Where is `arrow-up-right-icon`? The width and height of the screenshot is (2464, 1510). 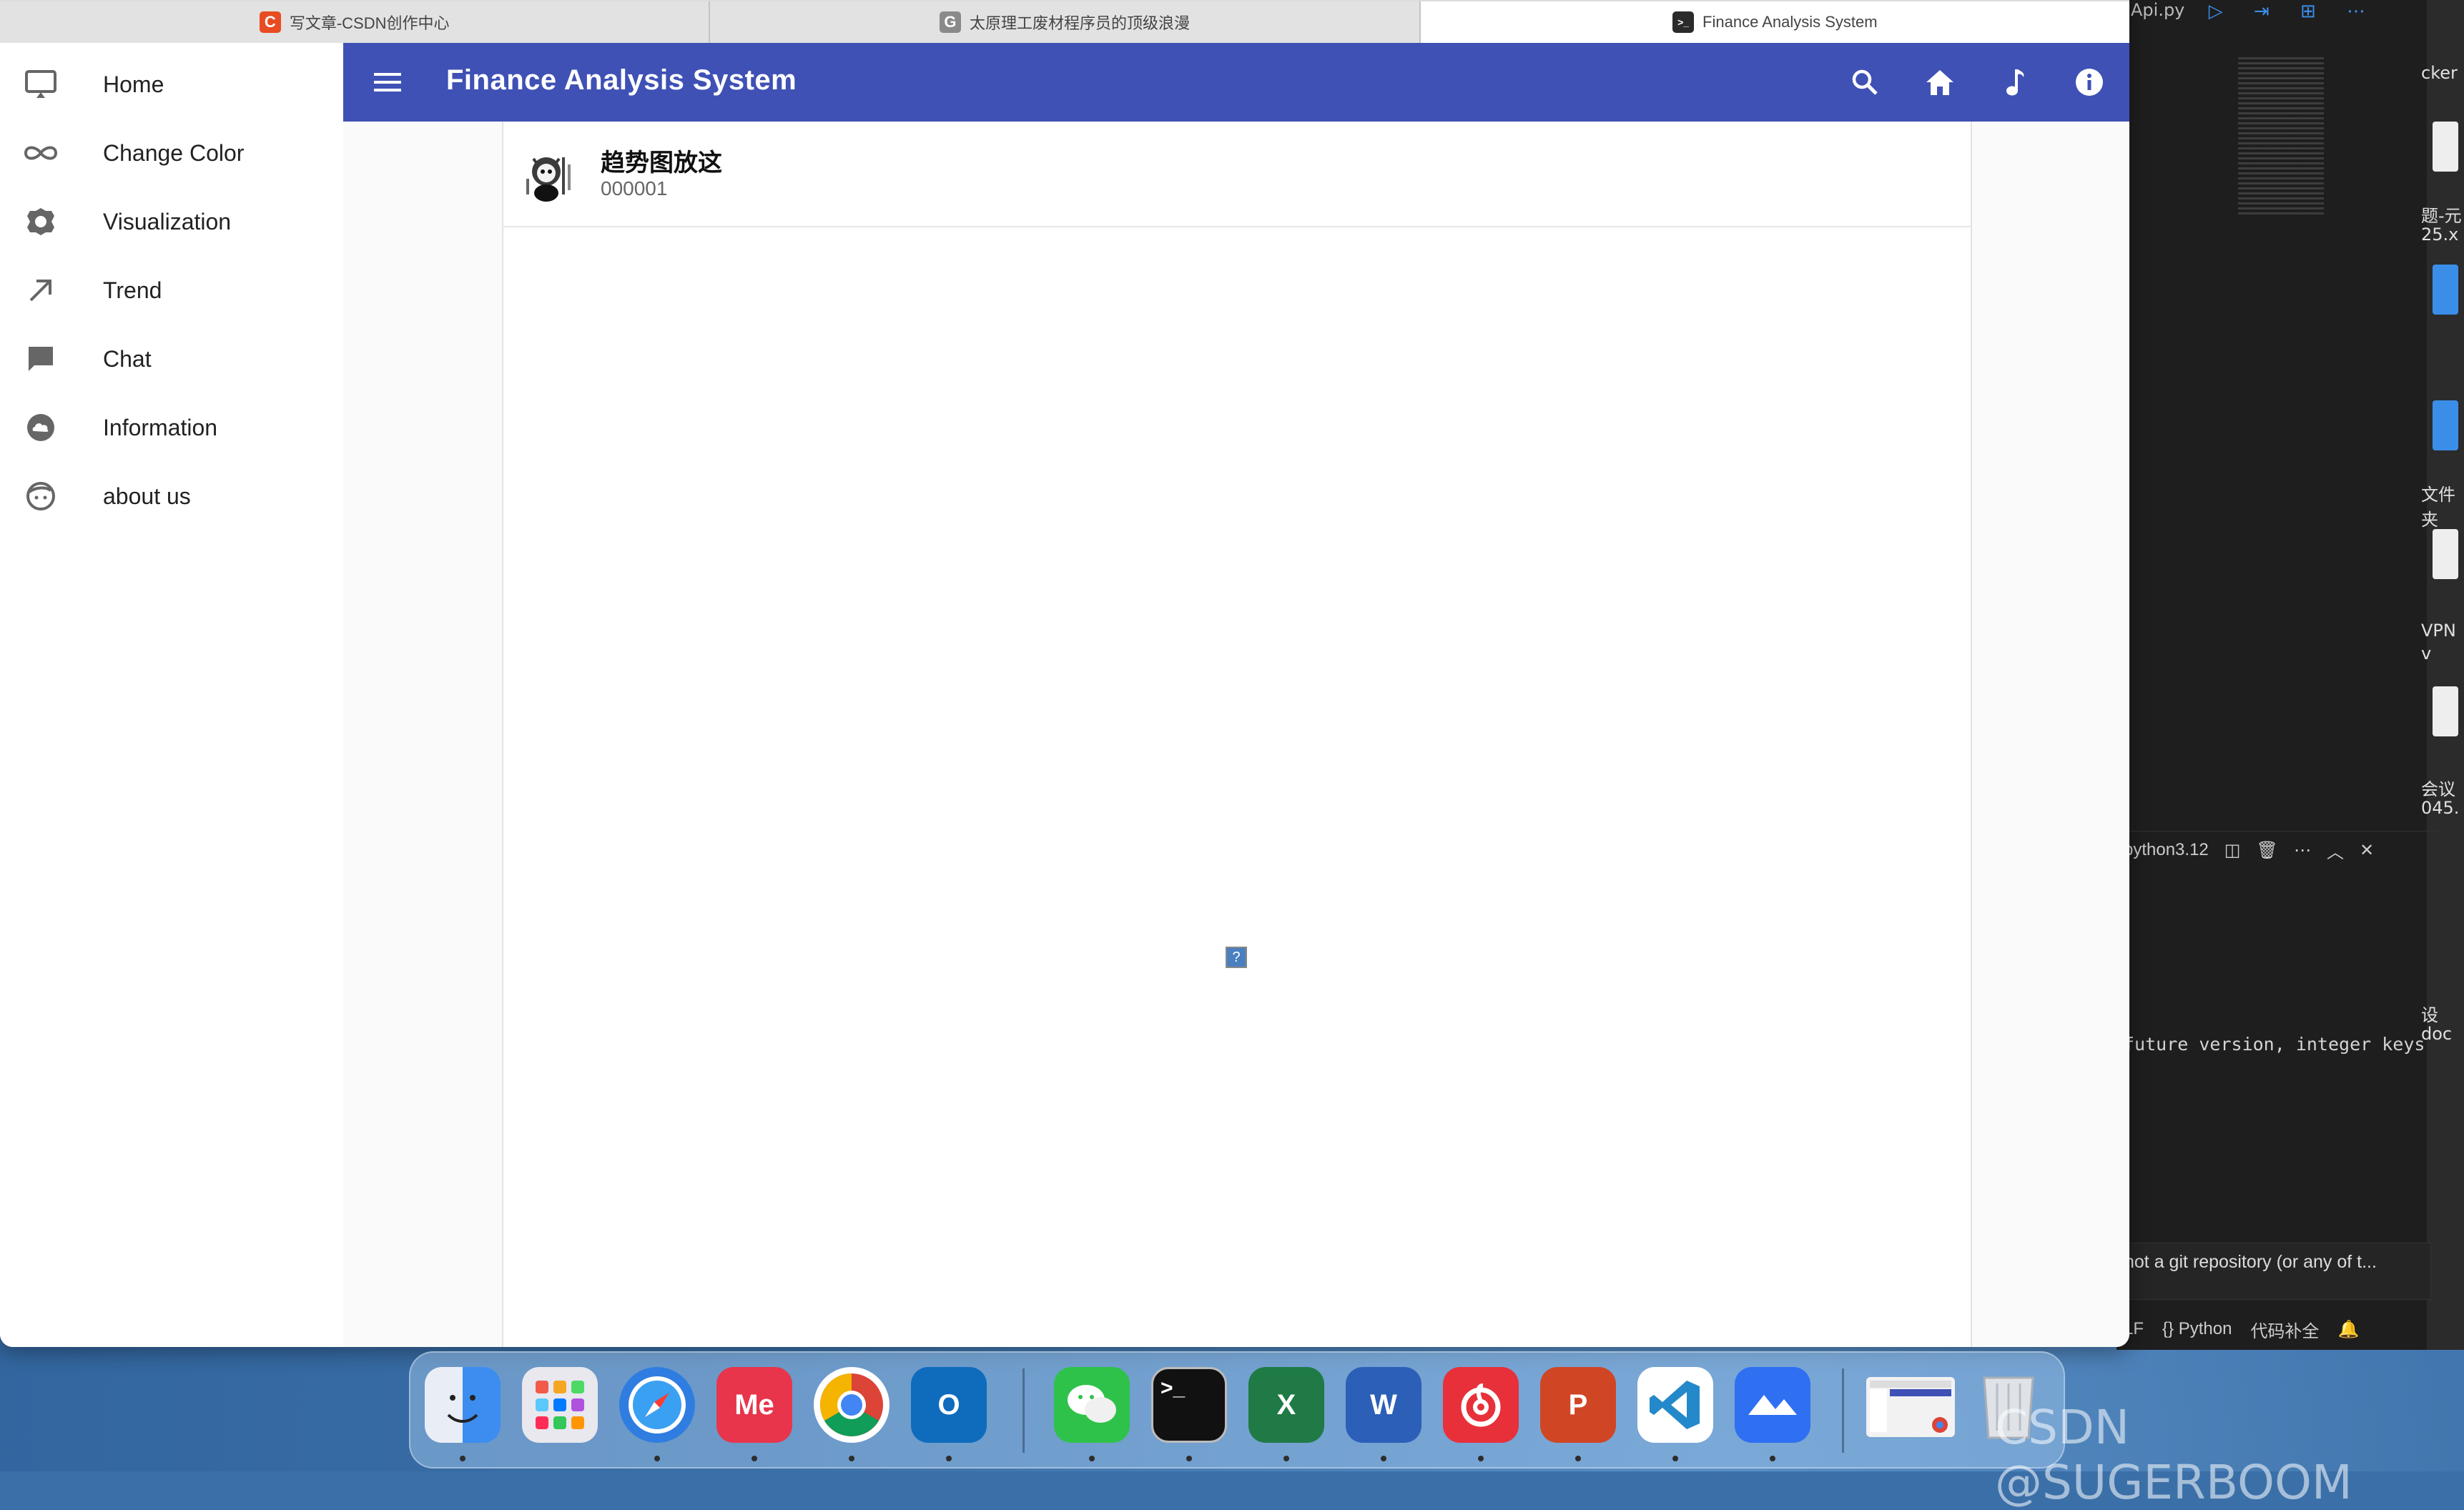 arrow-up-right-icon is located at coordinates (41, 290).